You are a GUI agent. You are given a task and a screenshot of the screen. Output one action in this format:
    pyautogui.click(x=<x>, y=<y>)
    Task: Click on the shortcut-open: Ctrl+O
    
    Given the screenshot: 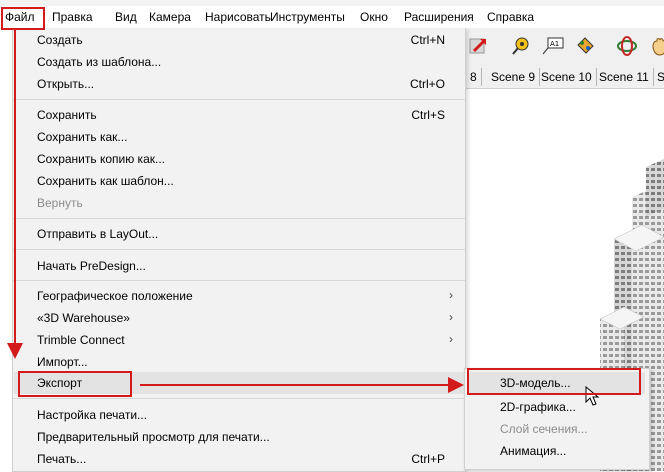 What is the action you would take?
    pyautogui.click(x=427, y=84)
    